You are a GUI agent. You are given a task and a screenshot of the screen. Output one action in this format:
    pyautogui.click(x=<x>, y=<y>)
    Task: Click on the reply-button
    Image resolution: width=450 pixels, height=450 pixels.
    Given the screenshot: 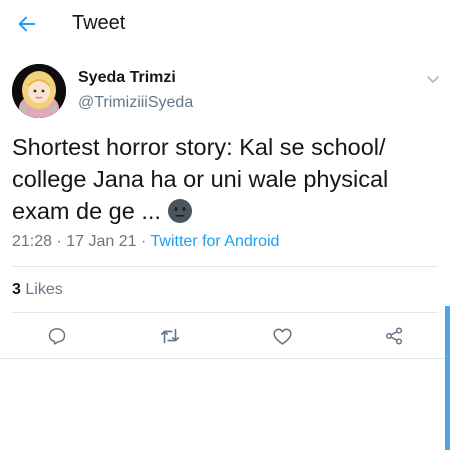 What is the action you would take?
    pyautogui.click(x=57, y=336)
    